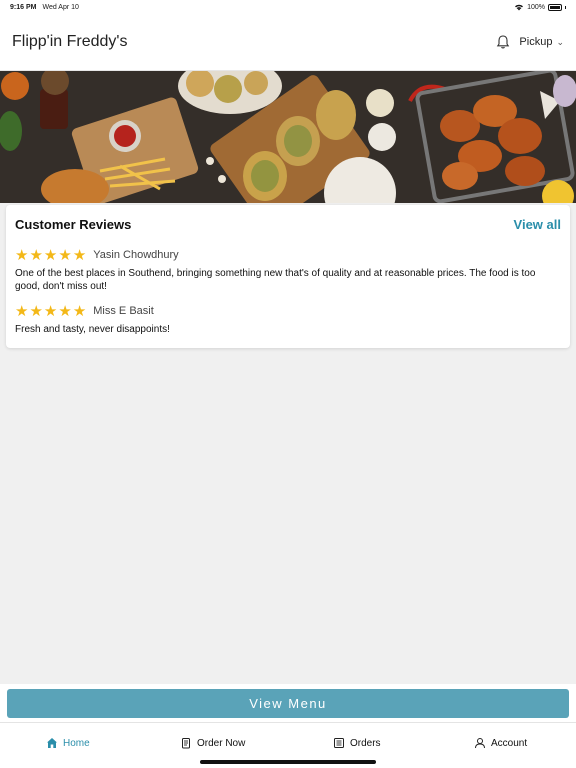 The height and width of the screenshot is (768, 576). What do you see at coordinates (288, 7) in the screenshot?
I see `status-bar: 9:16 PM Wed Apr 10 100%` at bounding box center [288, 7].